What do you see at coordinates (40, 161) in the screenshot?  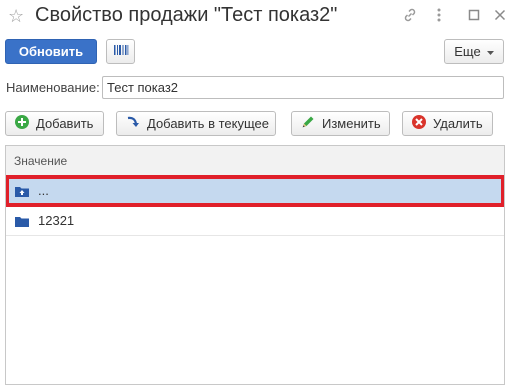 I see `column-header-value: Значение` at bounding box center [40, 161].